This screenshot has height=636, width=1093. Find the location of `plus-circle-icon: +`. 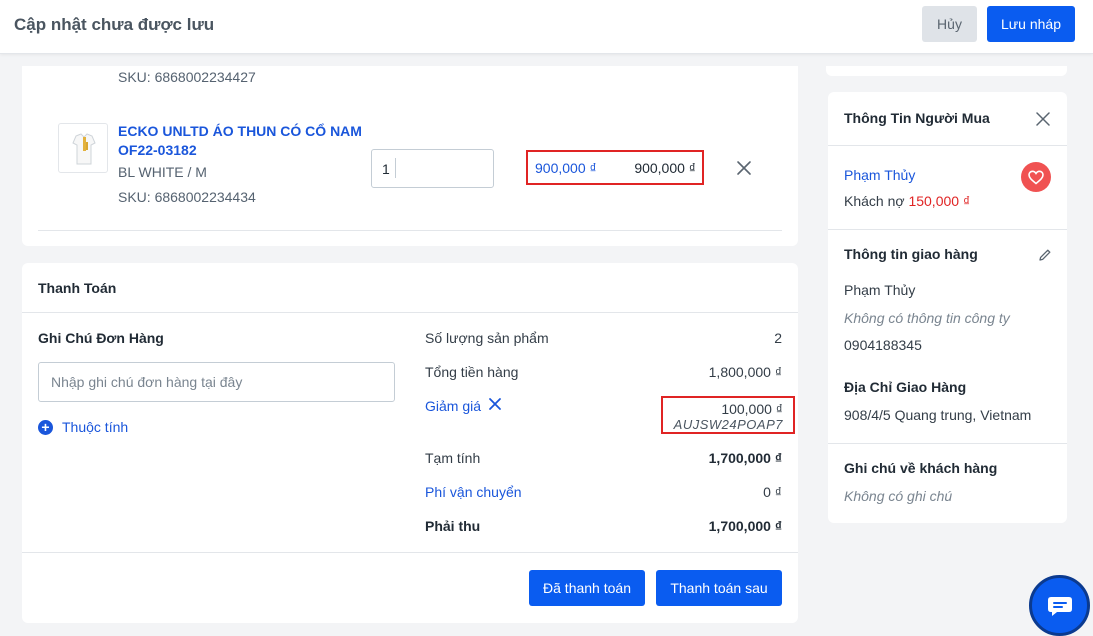

plus-circle-icon: + is located at coordinates (45, 427).